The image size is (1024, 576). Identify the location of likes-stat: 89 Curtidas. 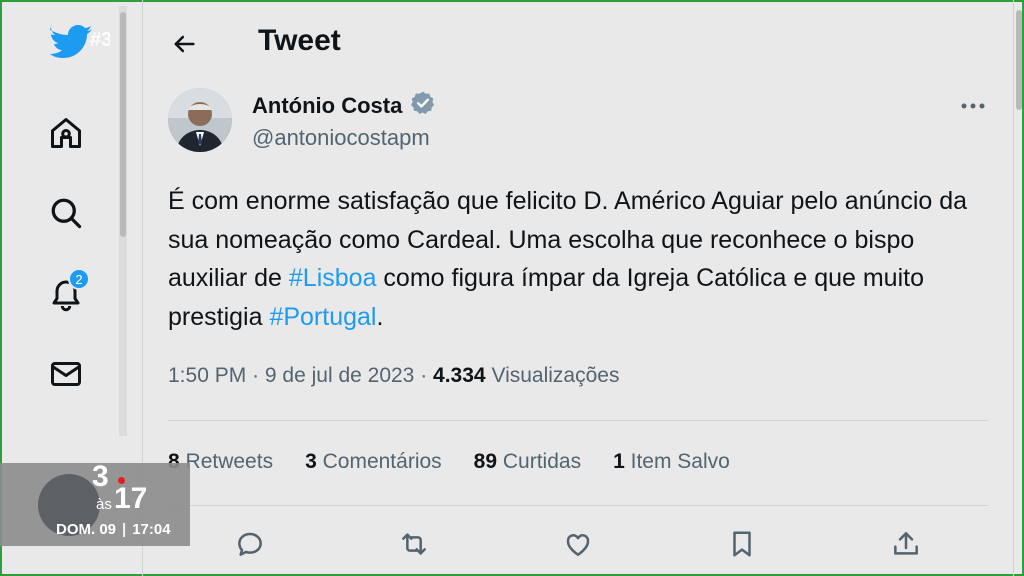
(527, 462).